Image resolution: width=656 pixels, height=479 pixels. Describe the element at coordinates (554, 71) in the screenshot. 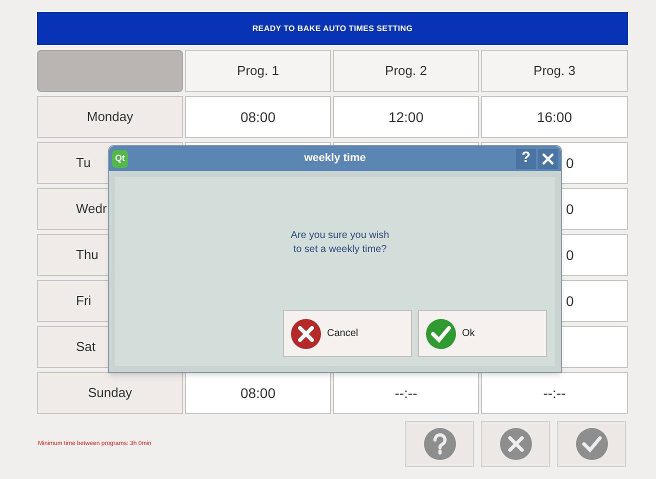

I see `column-header: Prog. 3` at that location.